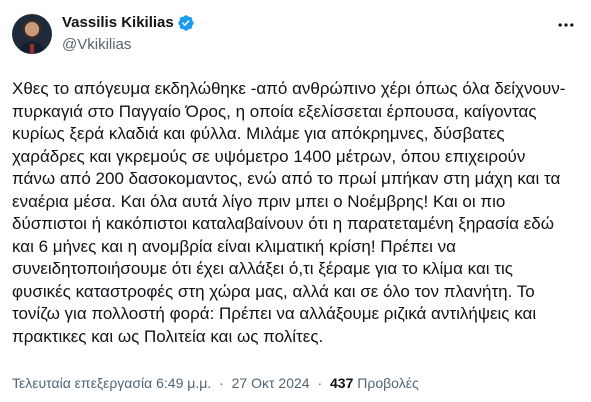 The width and height of the screenshot is (591, 402). What do you see at coordinates (128, 45) in the screenshot?
I see `author-handle: @Vkikilias` at bounding box center [128, 45].